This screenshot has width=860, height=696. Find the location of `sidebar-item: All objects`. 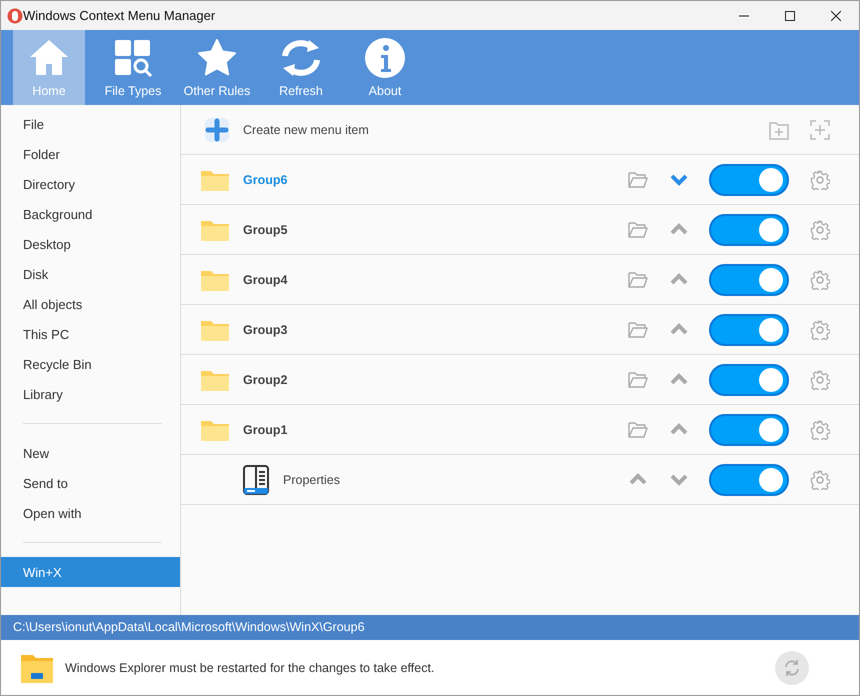

sidebar-item: All objects is located at coordinates (90, 304).